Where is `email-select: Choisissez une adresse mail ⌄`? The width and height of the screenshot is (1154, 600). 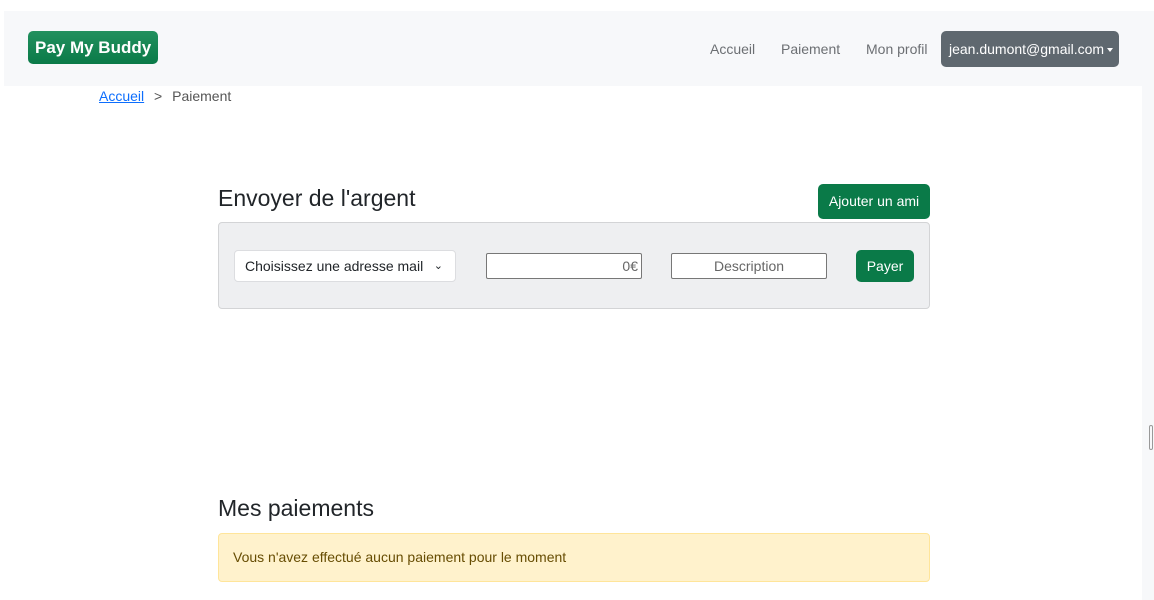
email-select: Choisissez une adresse mail ⌄ is located at coordinates (345, 266).